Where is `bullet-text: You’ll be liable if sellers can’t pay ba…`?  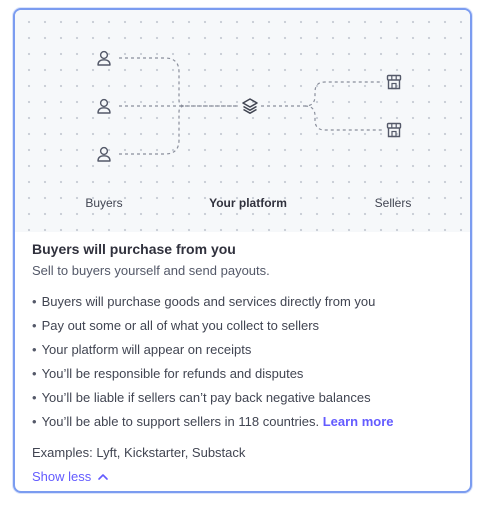 bullet-text: You’ll be liable if sellers can’t pay ba… is located at coordinates (206, 397).